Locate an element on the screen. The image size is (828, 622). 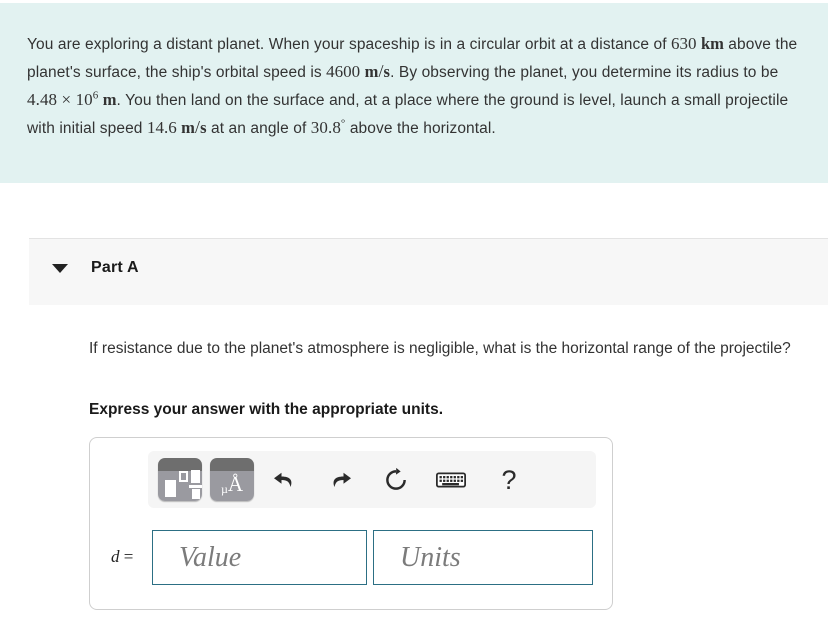
answer-field-row: d = is located at coordinates (352, 560).